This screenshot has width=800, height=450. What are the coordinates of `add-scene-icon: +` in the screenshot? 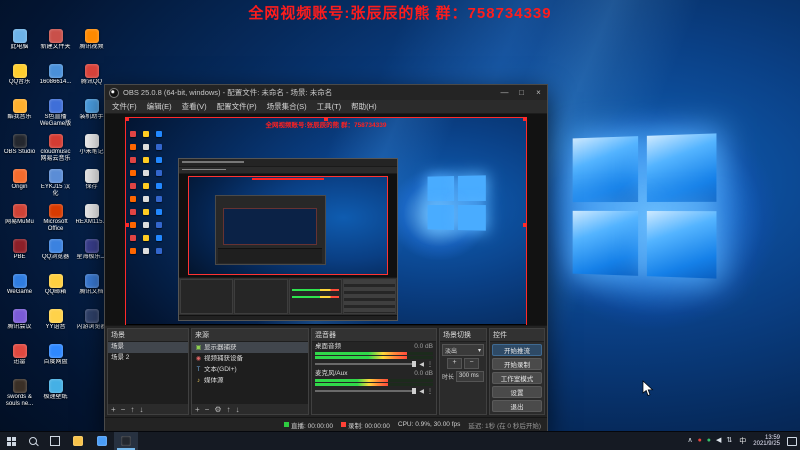 It's located at (113, 409).